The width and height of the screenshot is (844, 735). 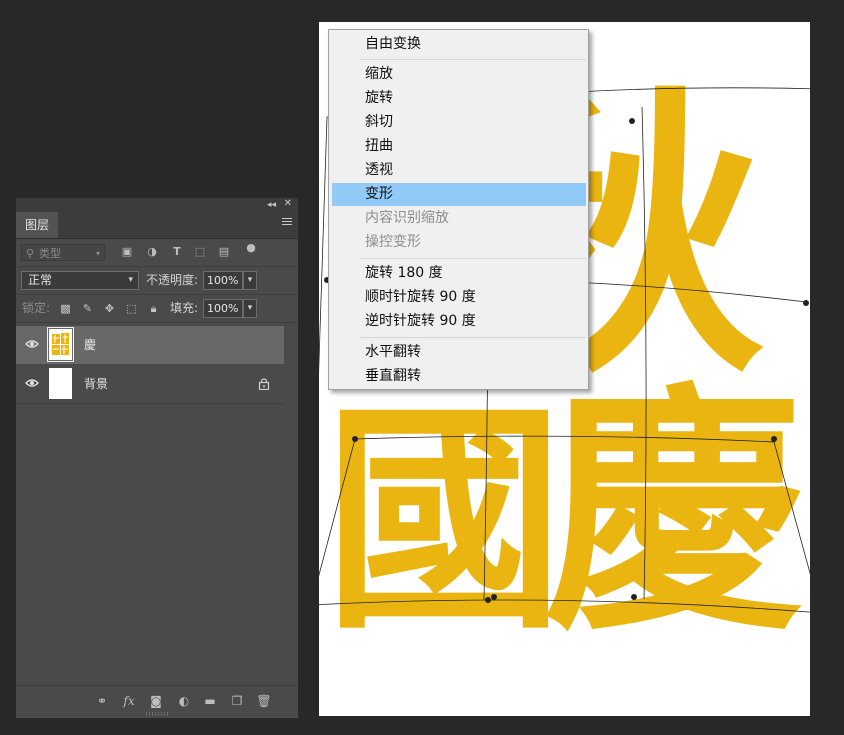 What do you see at coordinates (250, 280) in the screenshot?
I see `opacity-dropdown-icon: ▾` at bounding box center [250, 280].